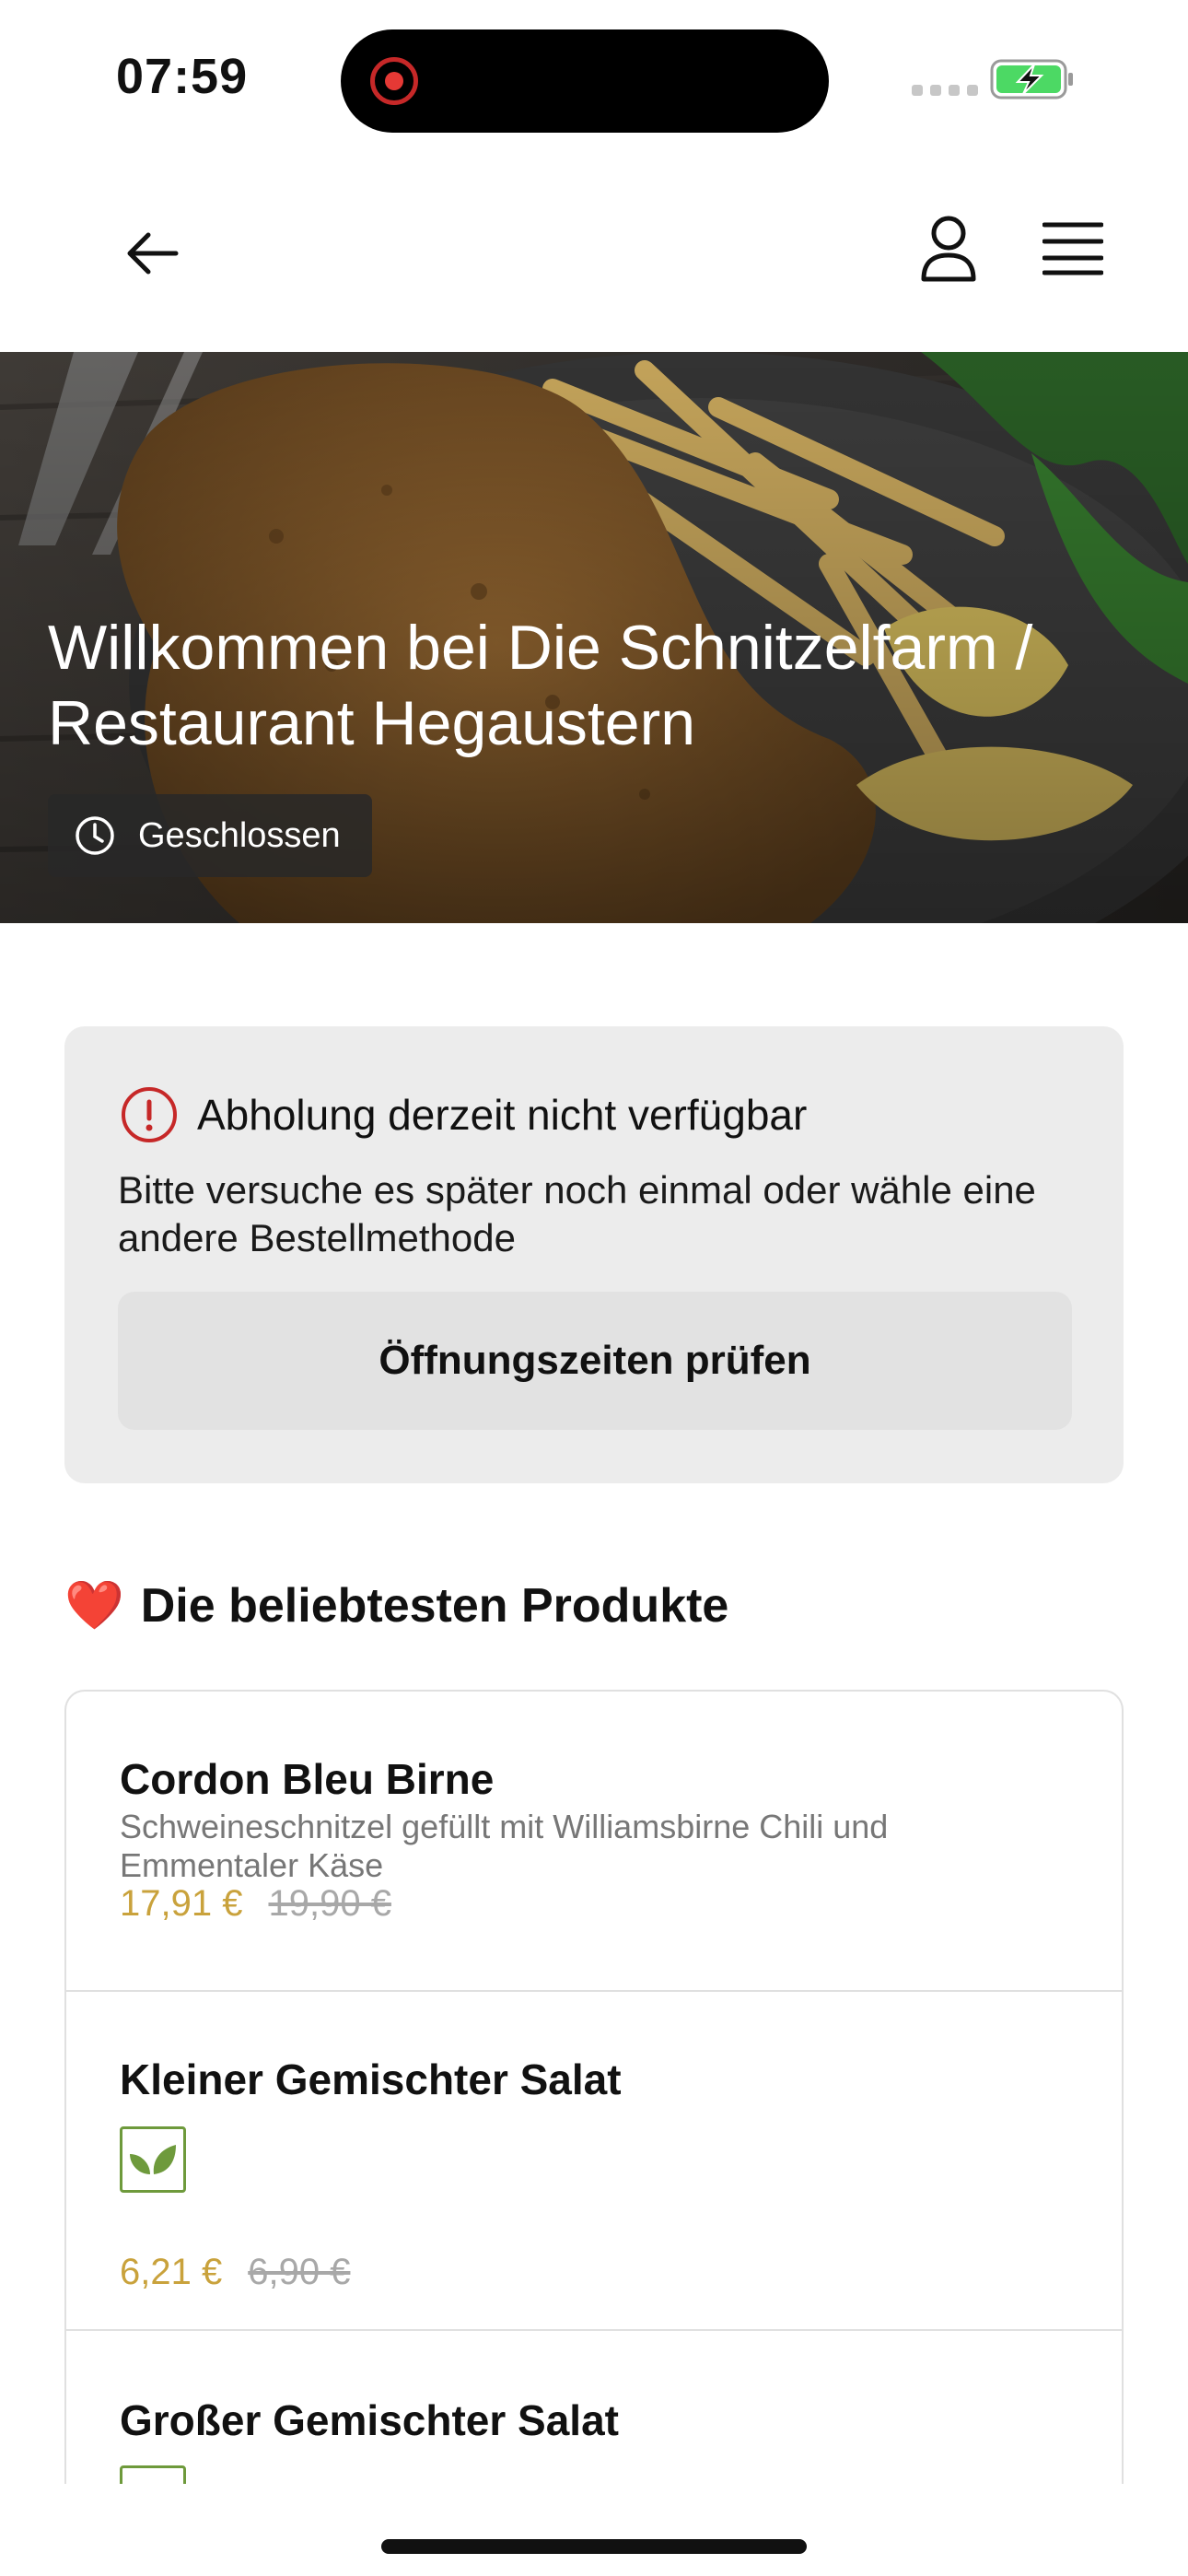  I want to click on product-item: Kleiner Gemischter Salat 6,21 € 6,90 €, so click(594, 2161).